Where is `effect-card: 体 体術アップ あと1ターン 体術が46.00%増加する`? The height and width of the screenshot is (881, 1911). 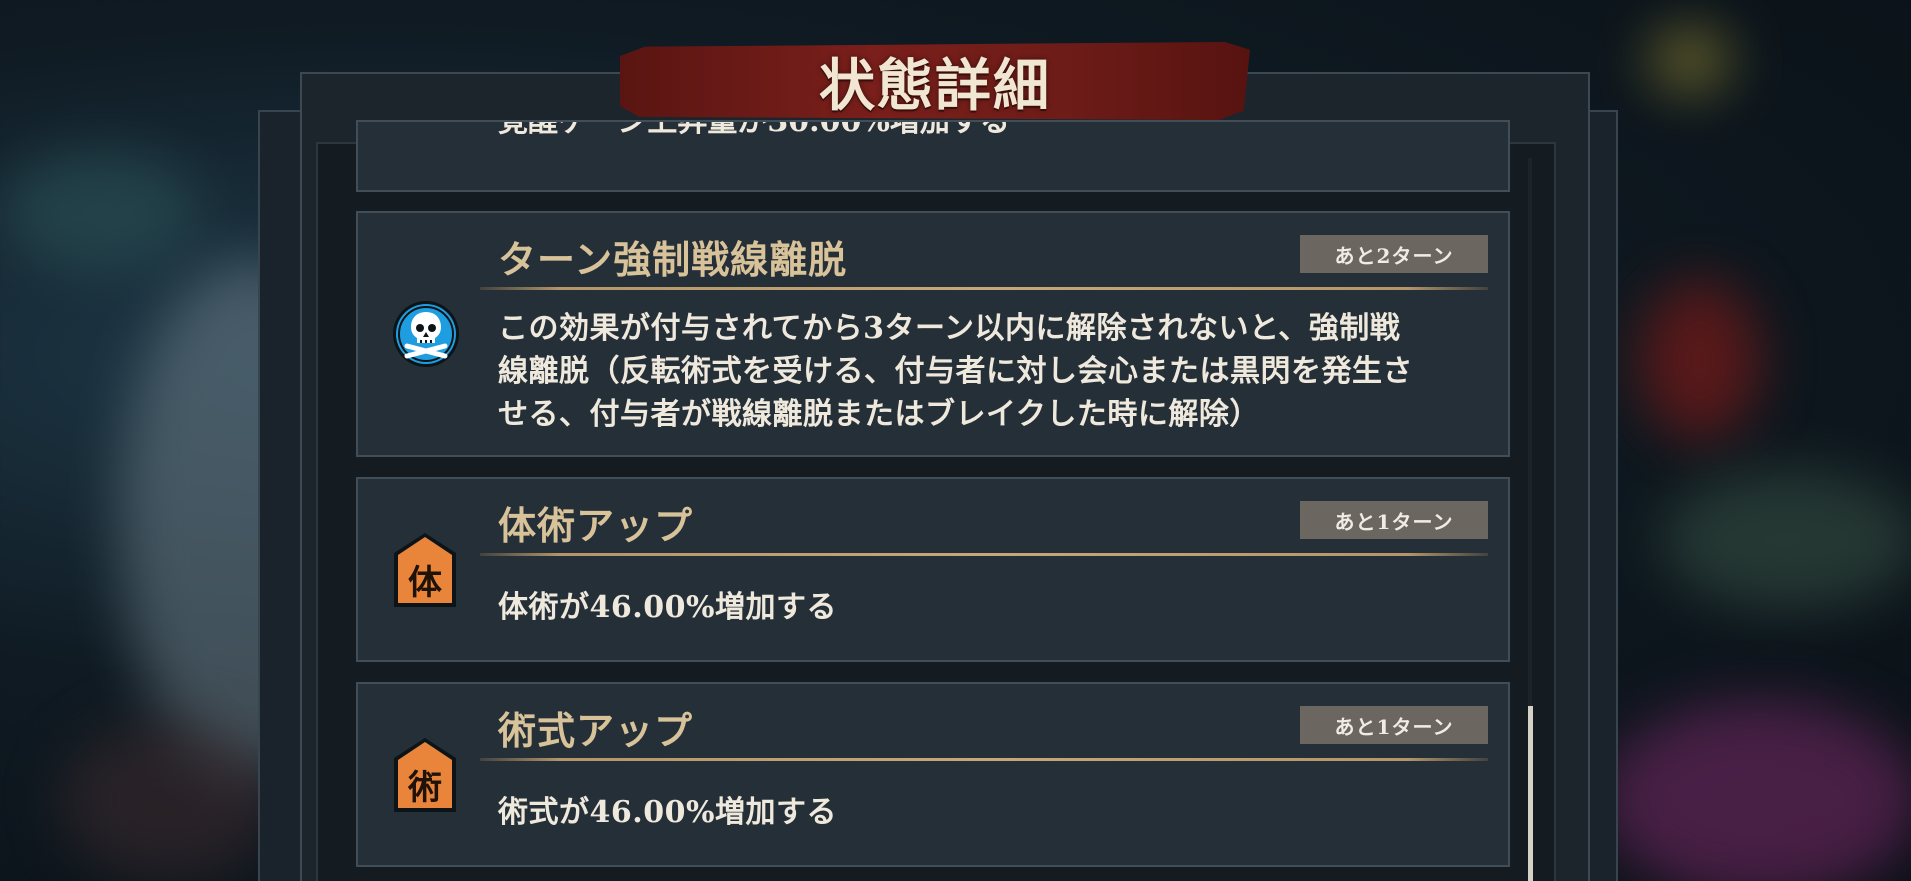 effect-card: 体 体術アップ あと1ターン 体術が46.00%増加する is located at coordinates (933, 569).